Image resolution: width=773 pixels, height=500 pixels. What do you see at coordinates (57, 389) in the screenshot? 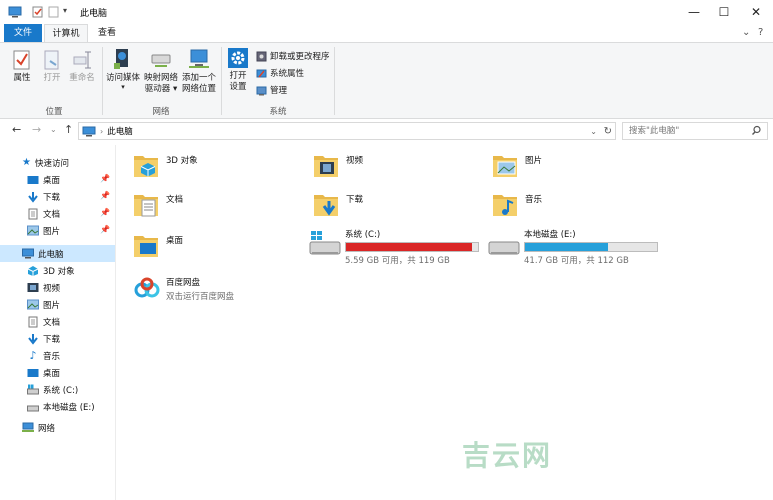
I see `sidebar-item-drive-c: 系统 (C:)` at bounding box center [57, 389].